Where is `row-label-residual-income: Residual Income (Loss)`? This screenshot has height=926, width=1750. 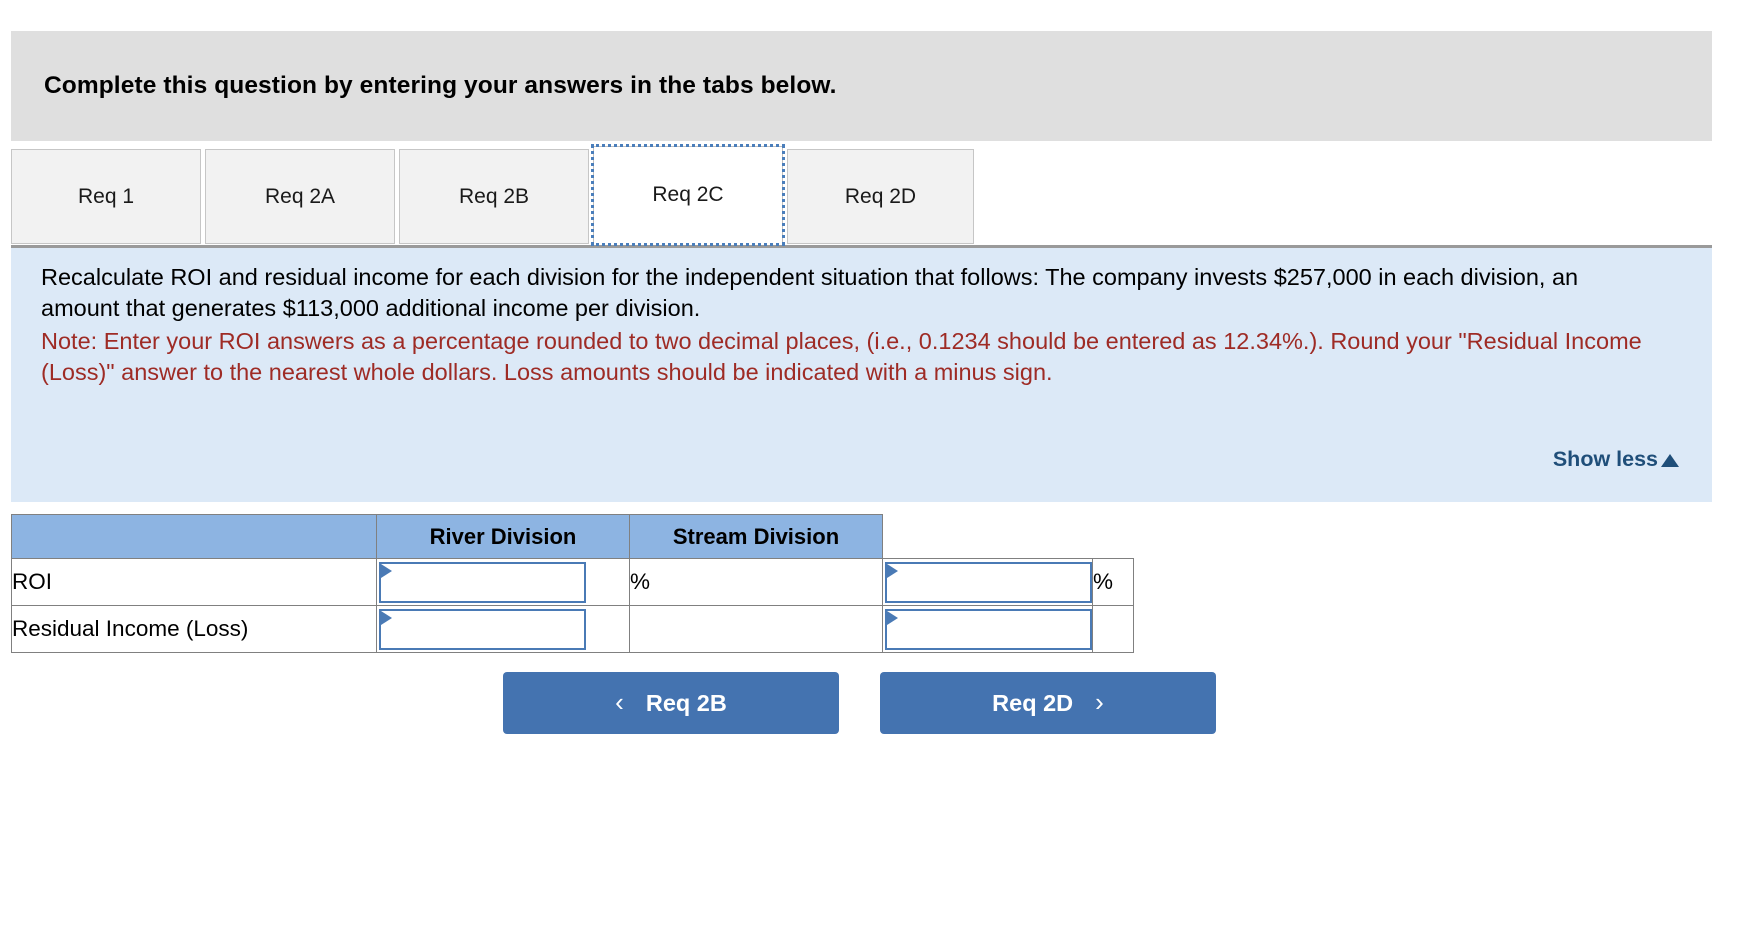
row-label-residual-income: Residual Income (Loss) is located at coordinates (194, 629).